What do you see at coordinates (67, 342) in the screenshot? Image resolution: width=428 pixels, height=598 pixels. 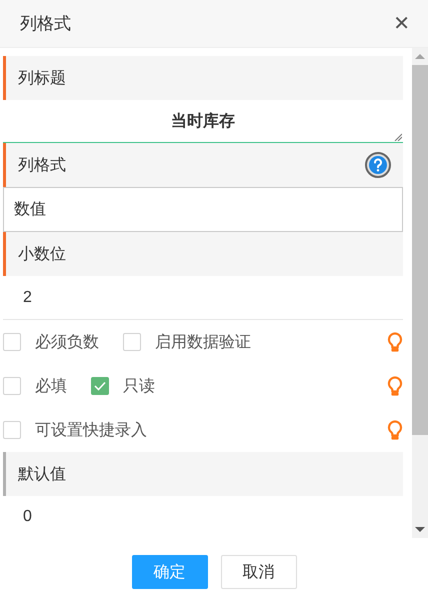 I see `checkbox-label: 必须负数` at bounding box center [67, 342].